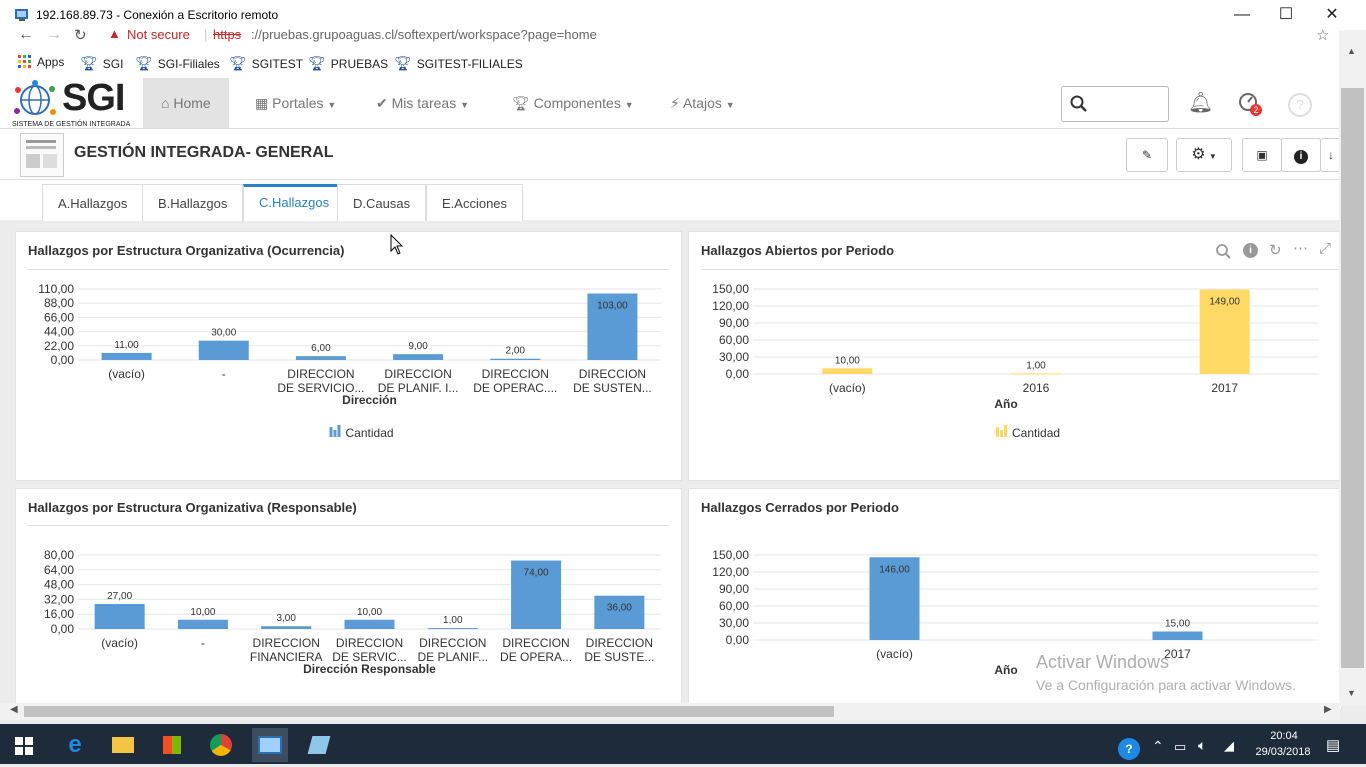 Image resolution: width=1366 pixels, height=767 pixels. What do you see at coordinates (469, 63) in the screenshot?
I see `bookmark-label: SGITEST-FILIALES` at bounding box center [469, 63].